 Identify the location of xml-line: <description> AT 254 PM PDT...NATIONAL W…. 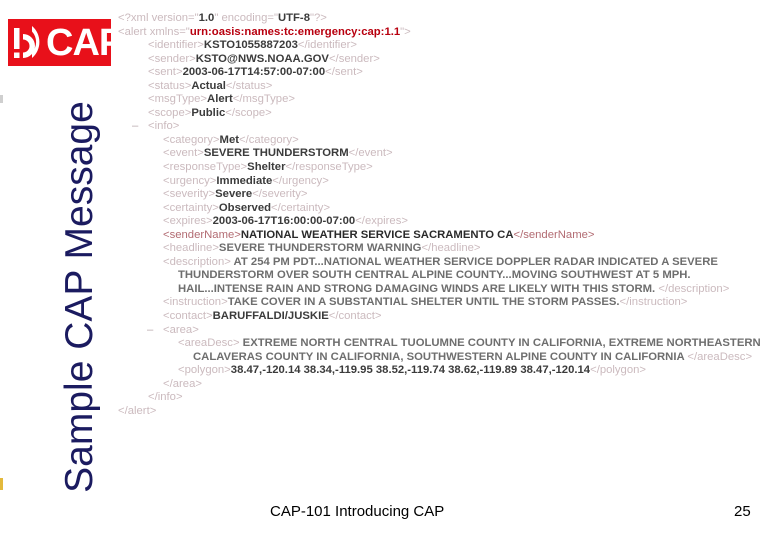
(445, 276).